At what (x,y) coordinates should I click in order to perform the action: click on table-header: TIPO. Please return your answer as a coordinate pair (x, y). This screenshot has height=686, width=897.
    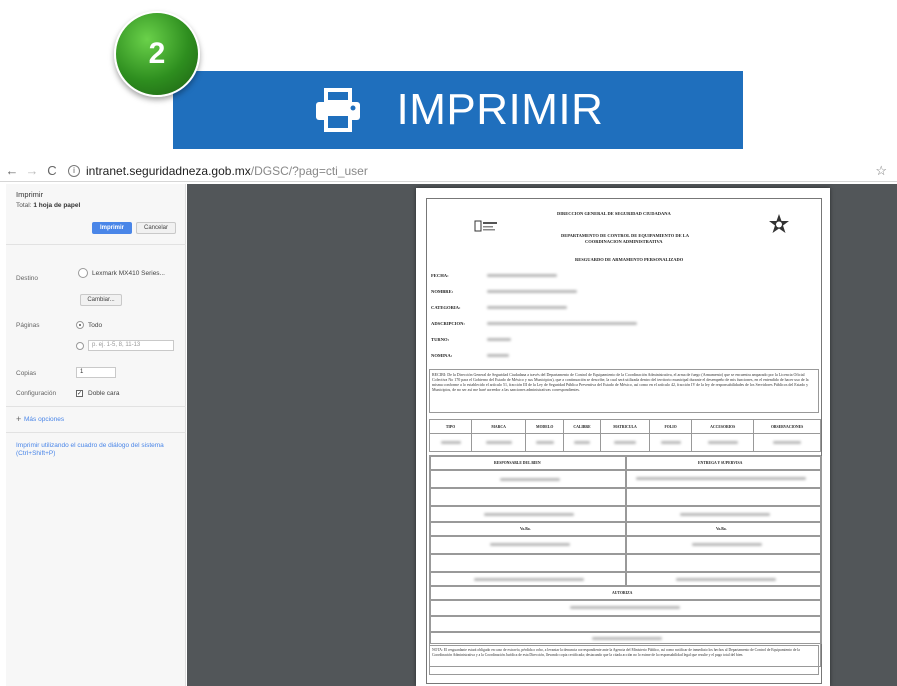
    Looking at the image, I should click on (450, 426).